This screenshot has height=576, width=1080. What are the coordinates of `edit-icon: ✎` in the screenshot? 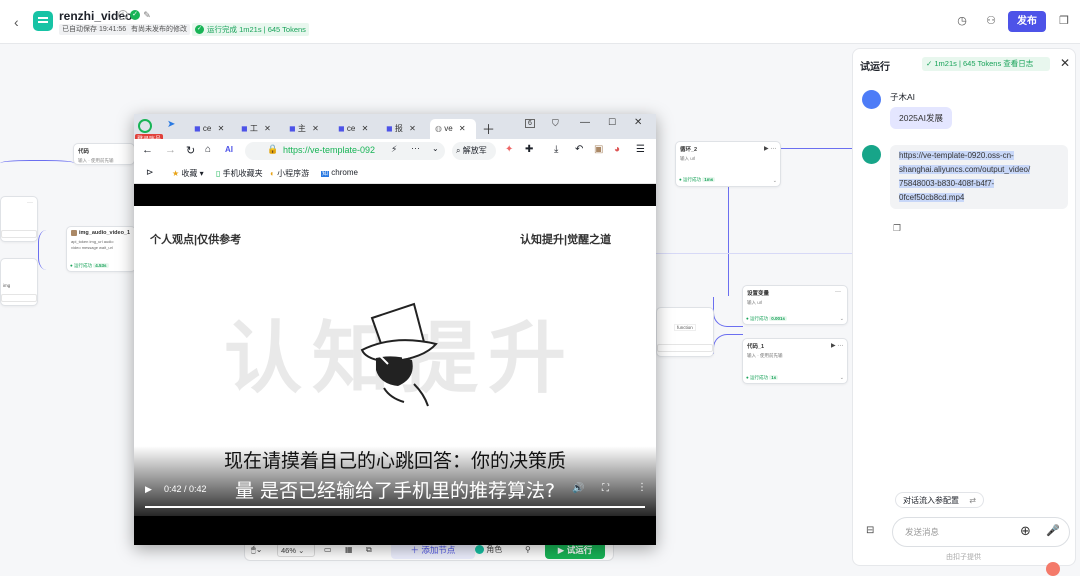 It's located at (147, 15).